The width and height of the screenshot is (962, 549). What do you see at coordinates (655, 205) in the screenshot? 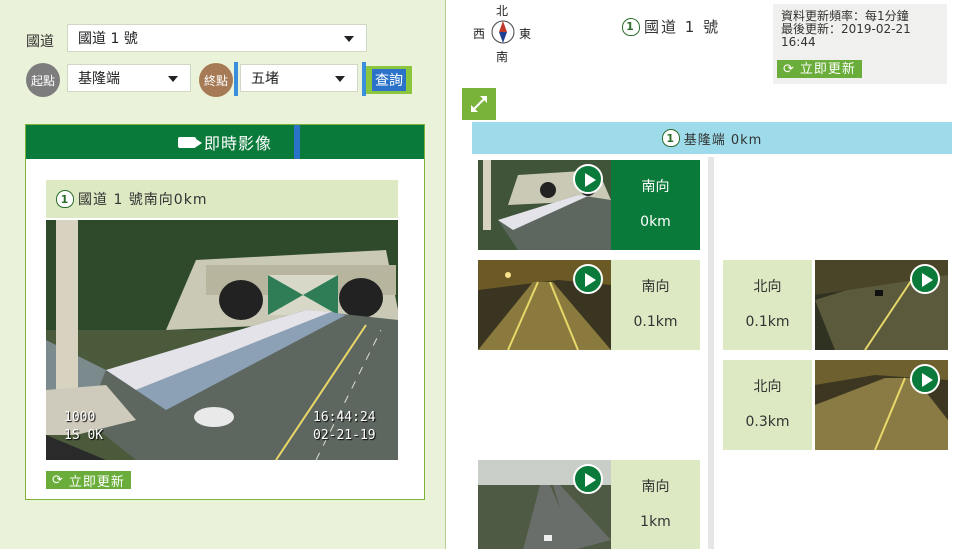
I see `camera-direction-box: 南向 0km` at bounding box center [655, 205].